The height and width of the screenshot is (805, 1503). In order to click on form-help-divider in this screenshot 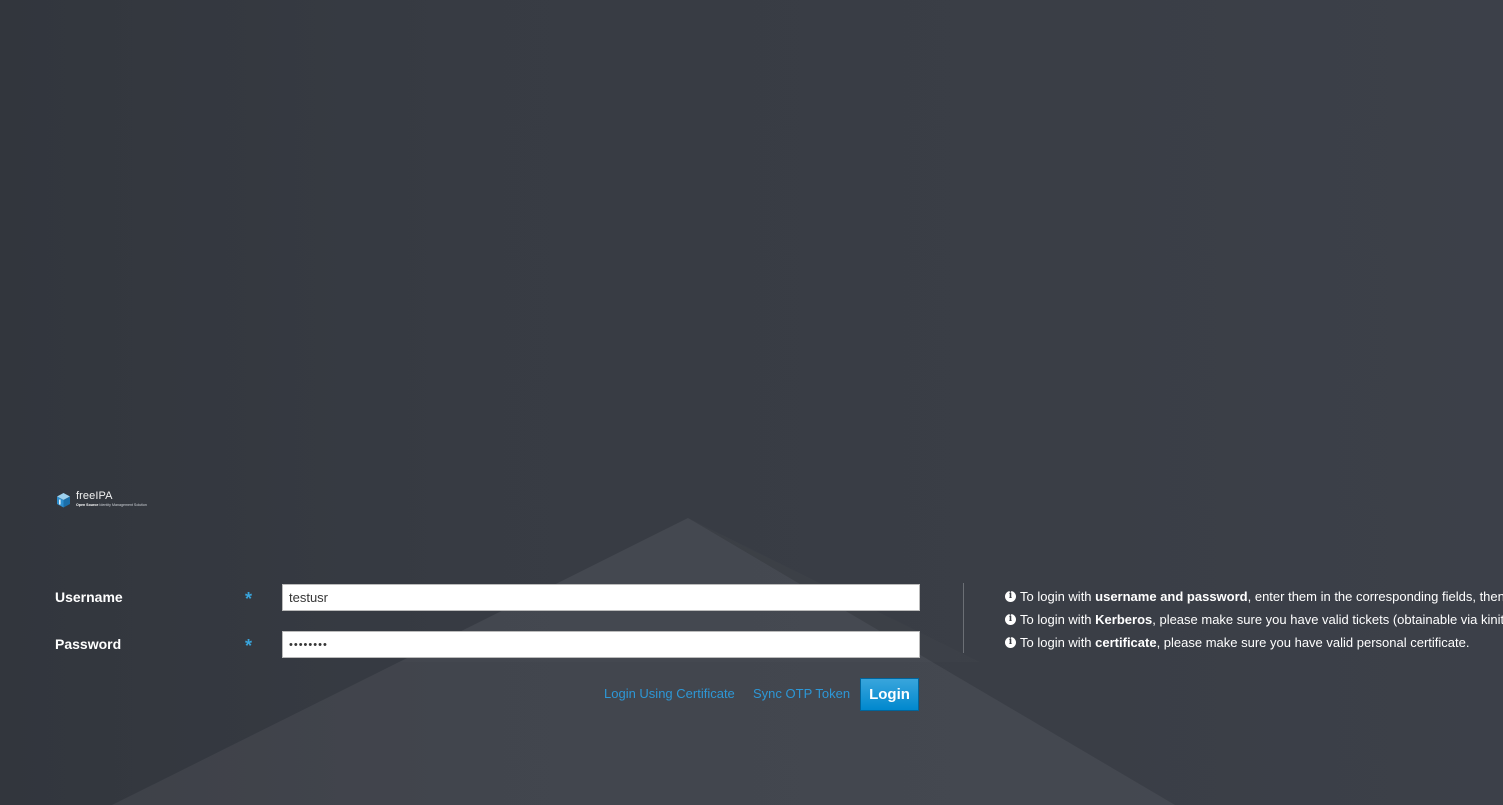, I will do `click(963, 618)`.